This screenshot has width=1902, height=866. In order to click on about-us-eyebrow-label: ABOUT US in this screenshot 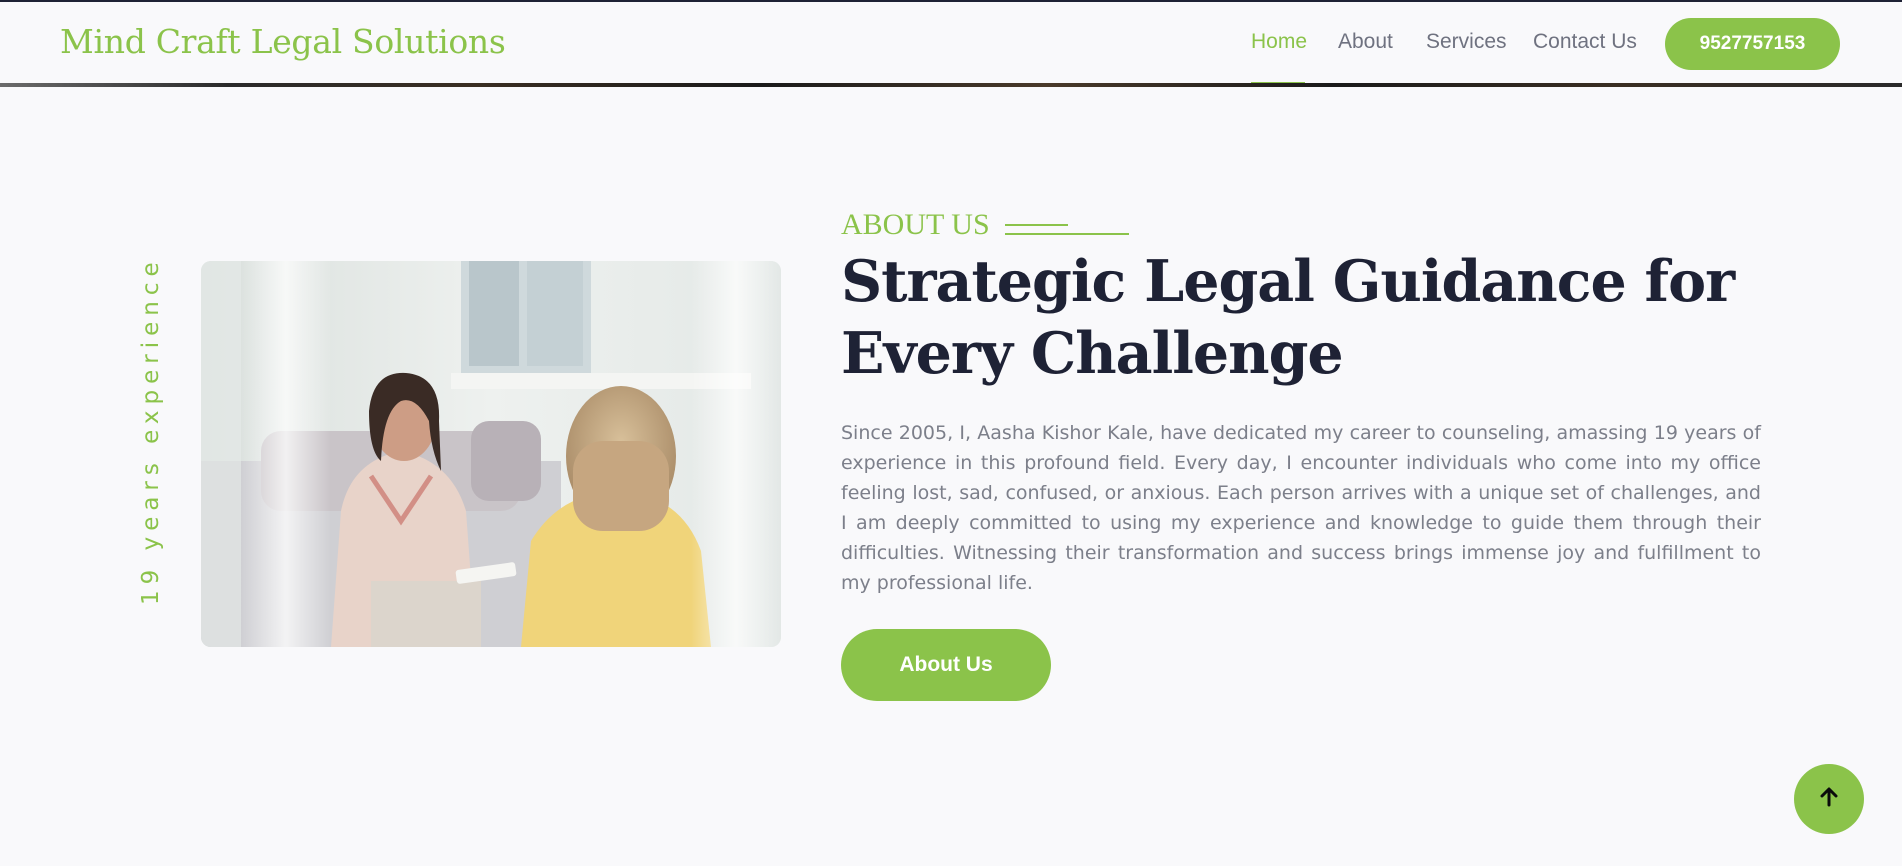, I will do `click(915, 224)`.